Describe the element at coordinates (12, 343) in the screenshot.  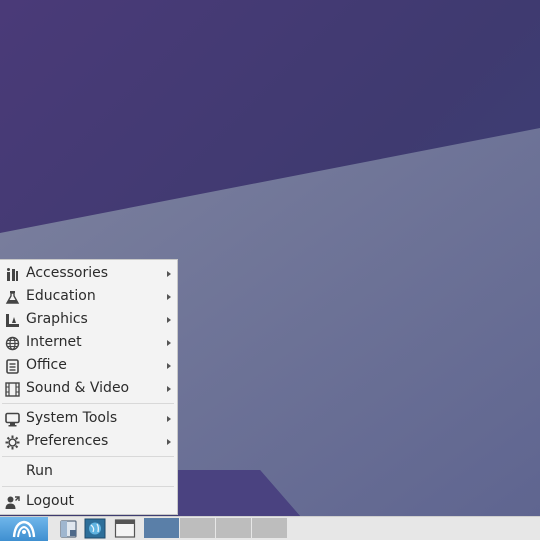
I see `globe-icon` at that location.